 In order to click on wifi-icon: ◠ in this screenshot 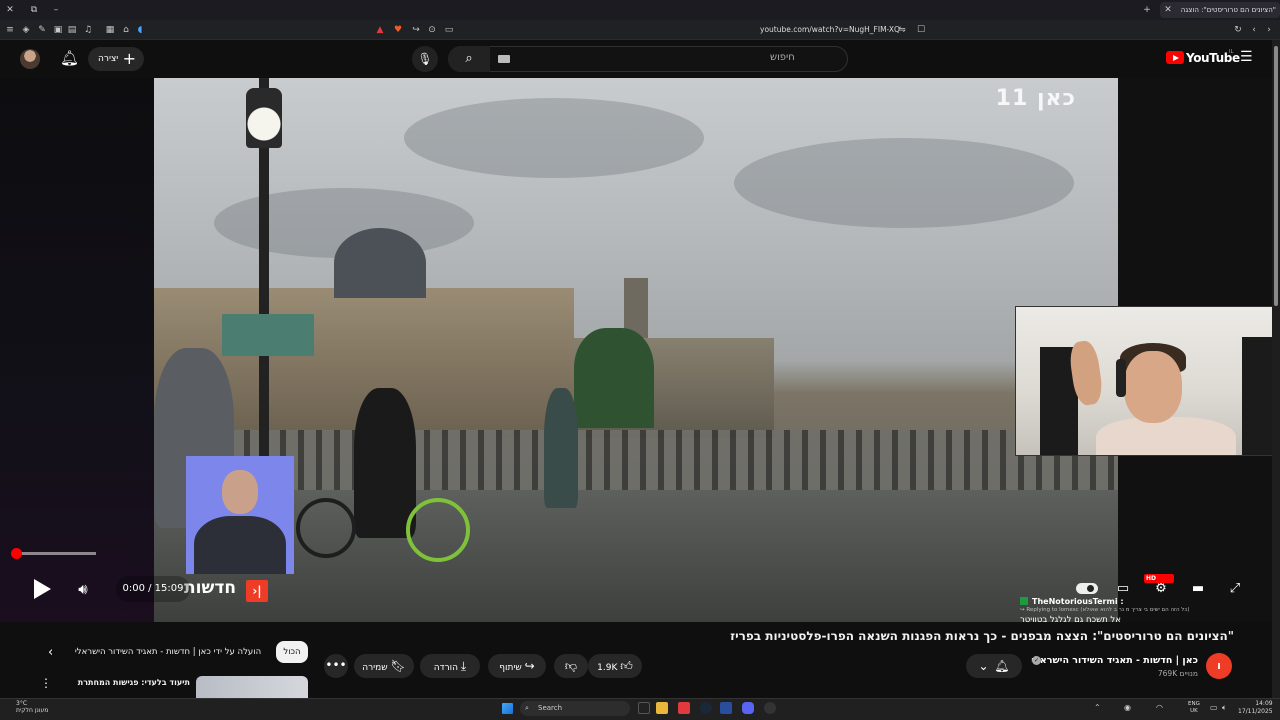, I will do `click(1159, 707)`.